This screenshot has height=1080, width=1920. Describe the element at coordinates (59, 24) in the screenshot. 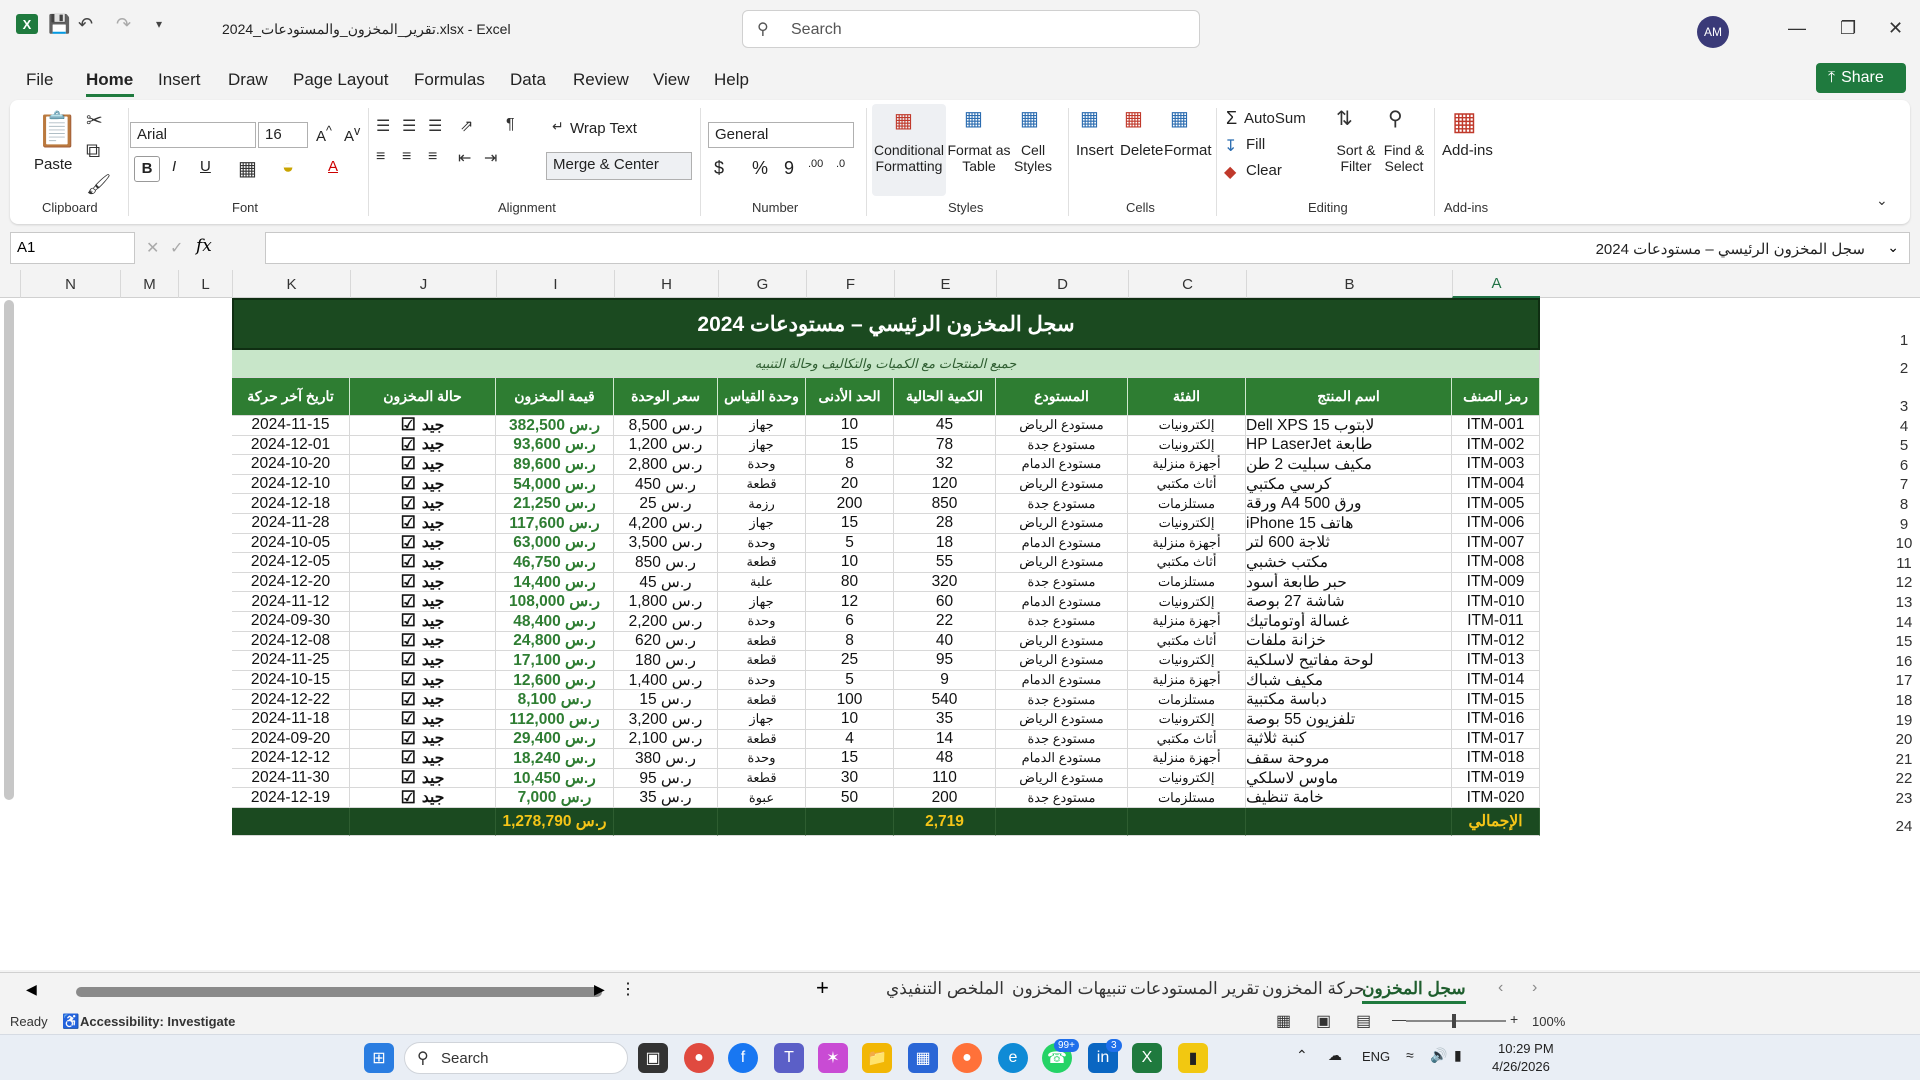

I see `save-icon: 💾` at that location.